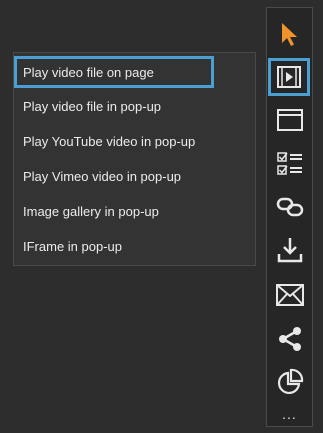 This screenshot has width=323, height=433. I want to click on download-icon, so click(289, 250).